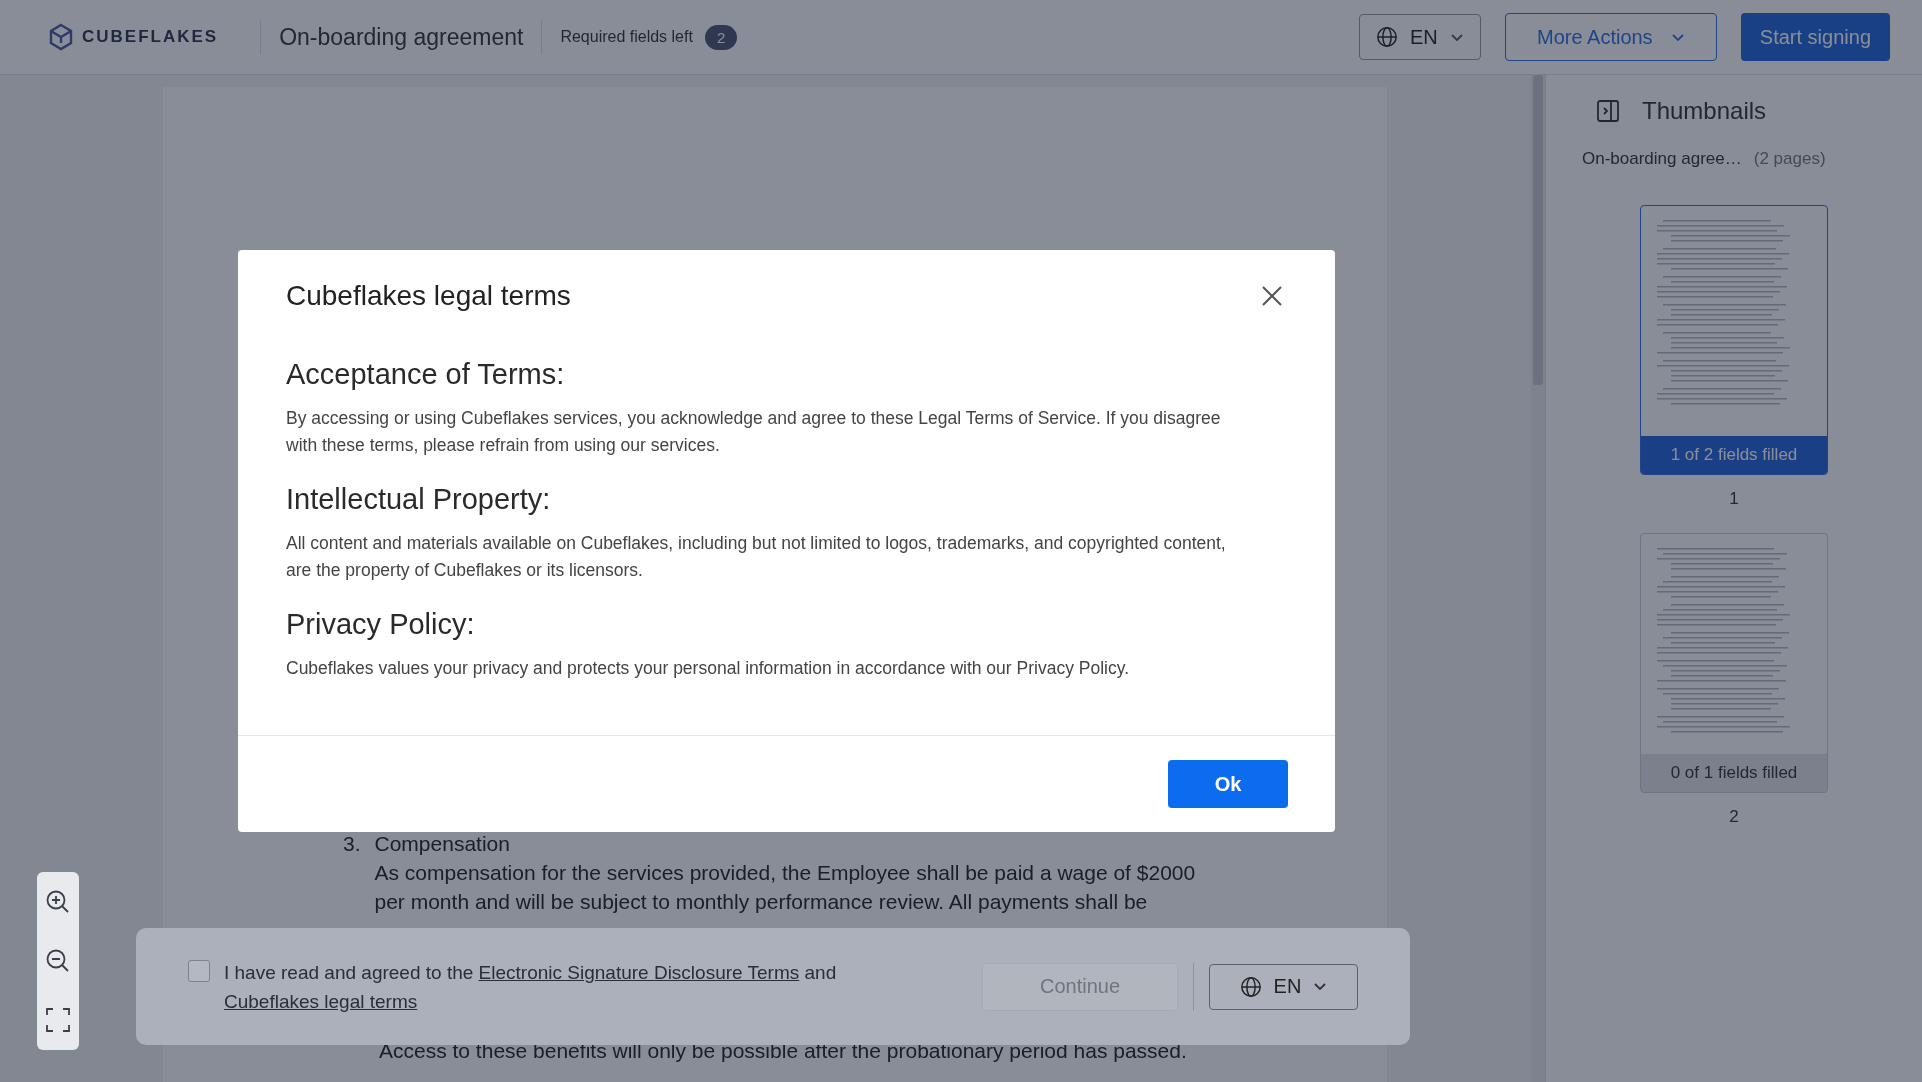  Describe the element at coordinates (419, 499) in the screenshot. I see `terms-heading: Intellectual Property:` at that location.